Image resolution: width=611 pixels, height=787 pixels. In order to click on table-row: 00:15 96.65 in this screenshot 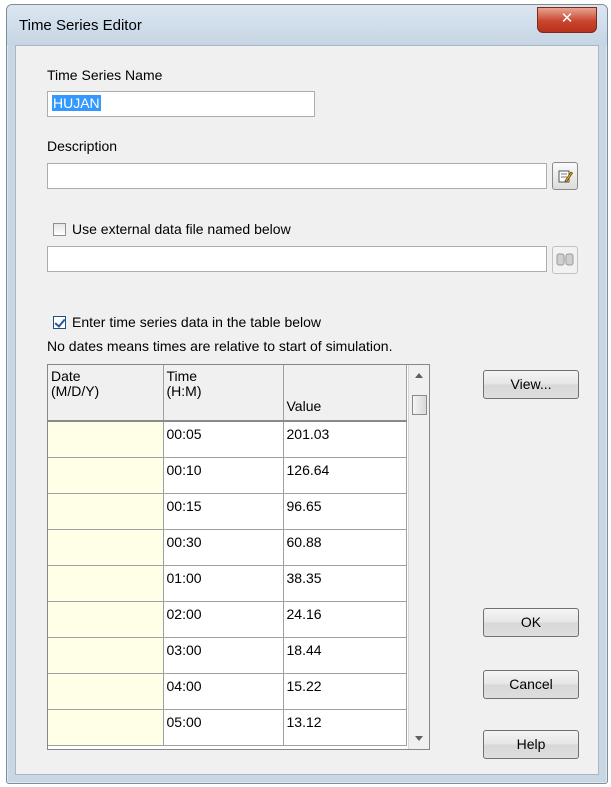, I will do `click(227, 511)`.